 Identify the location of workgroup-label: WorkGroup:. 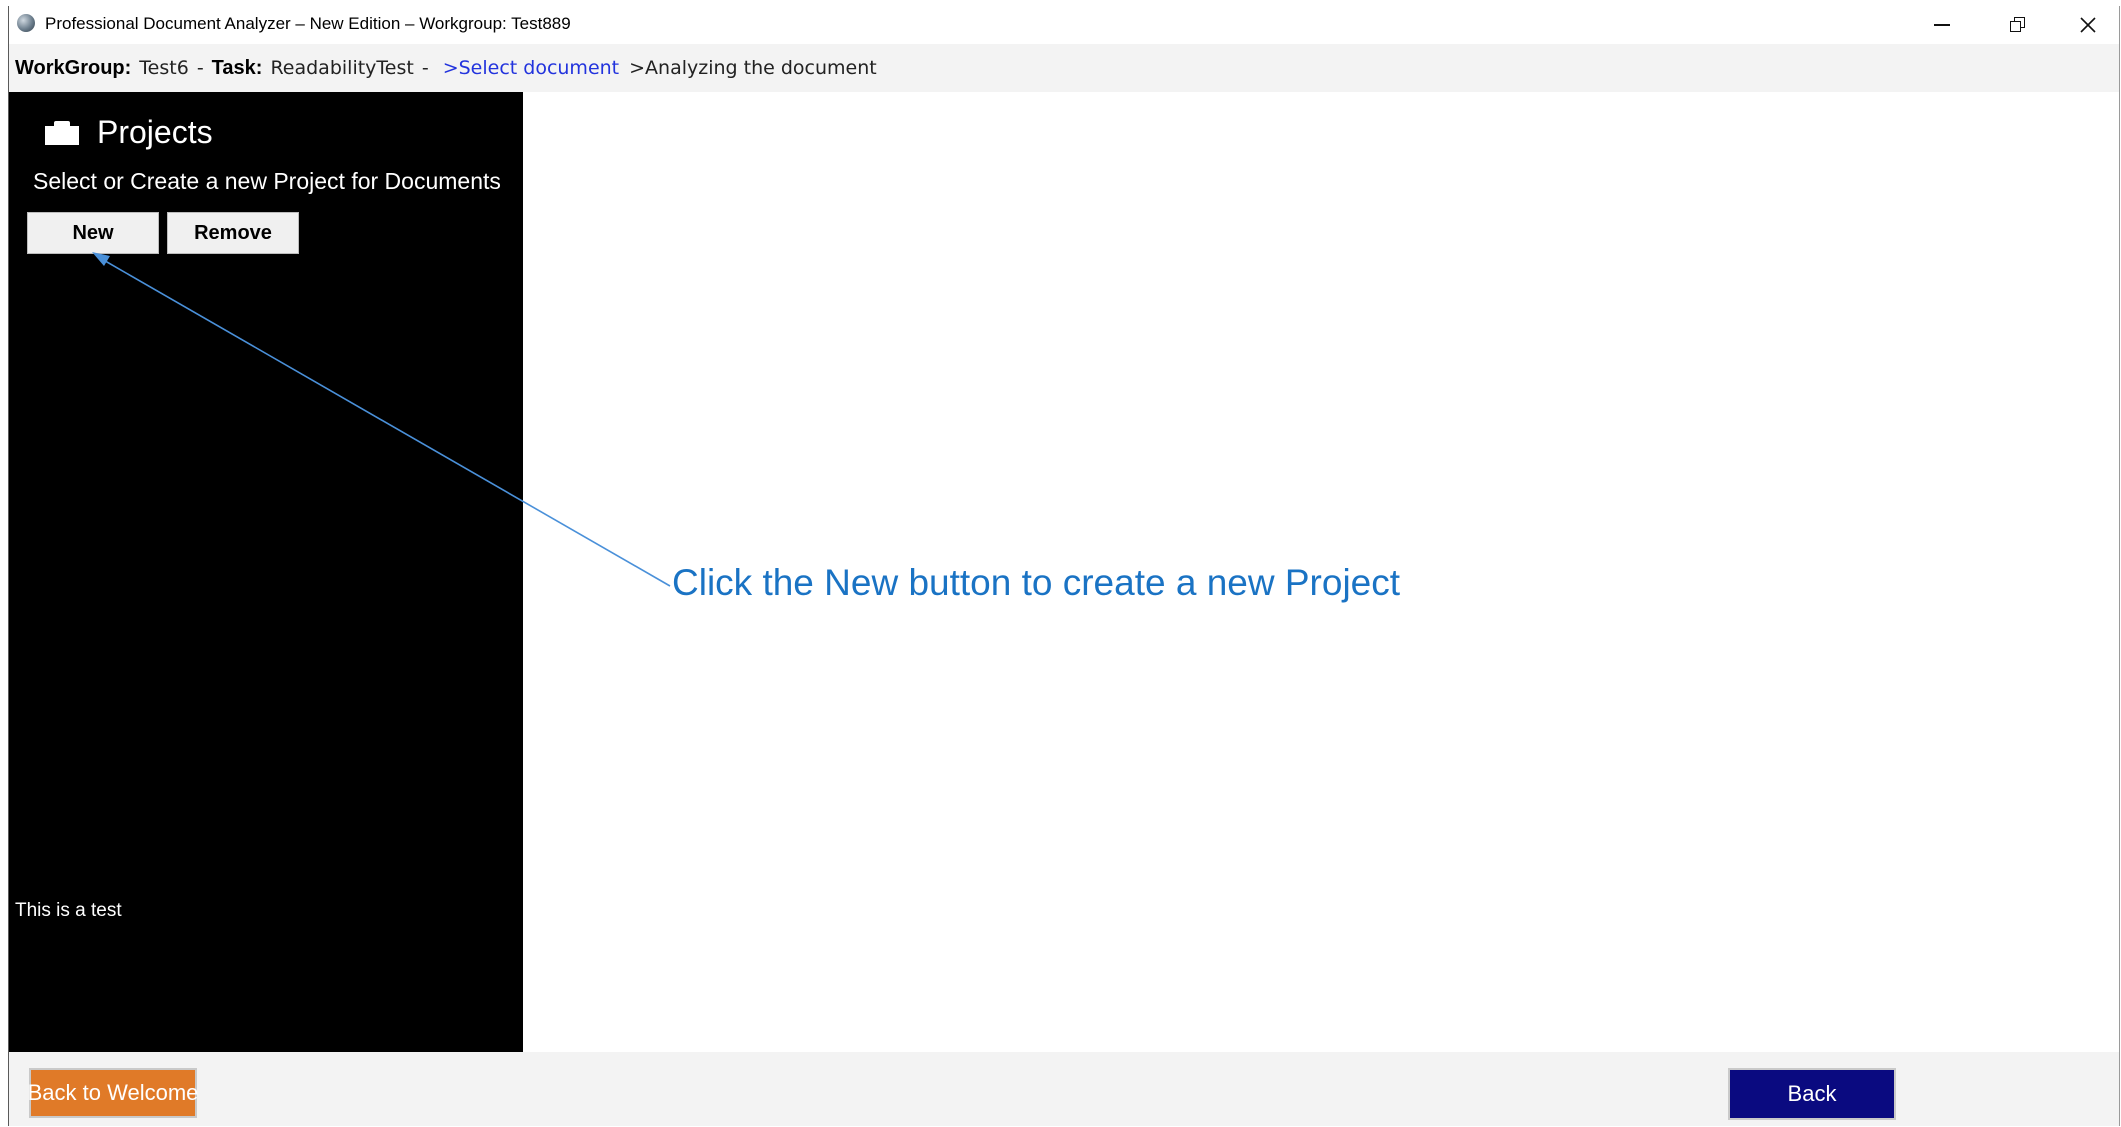
(73, 67).